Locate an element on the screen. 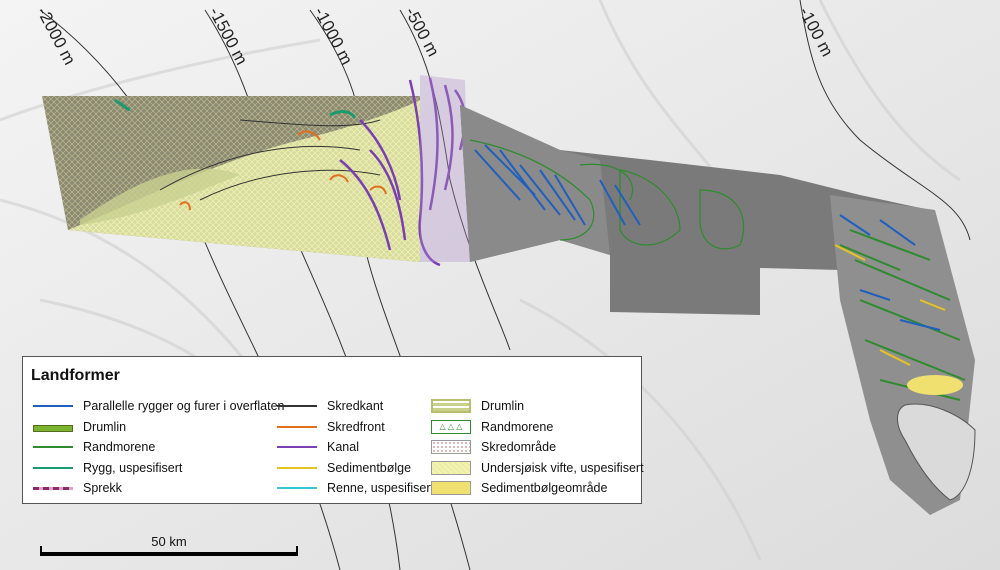 This screenshot has width=1000, height=570. legend-item: Sedimentbølge is located at coordinates (343, 468).